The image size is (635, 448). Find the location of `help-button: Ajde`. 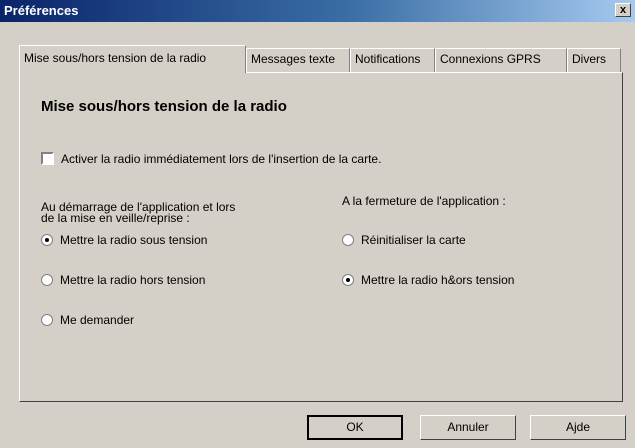

help-button: Ajde is located at coordinates (578, 427).